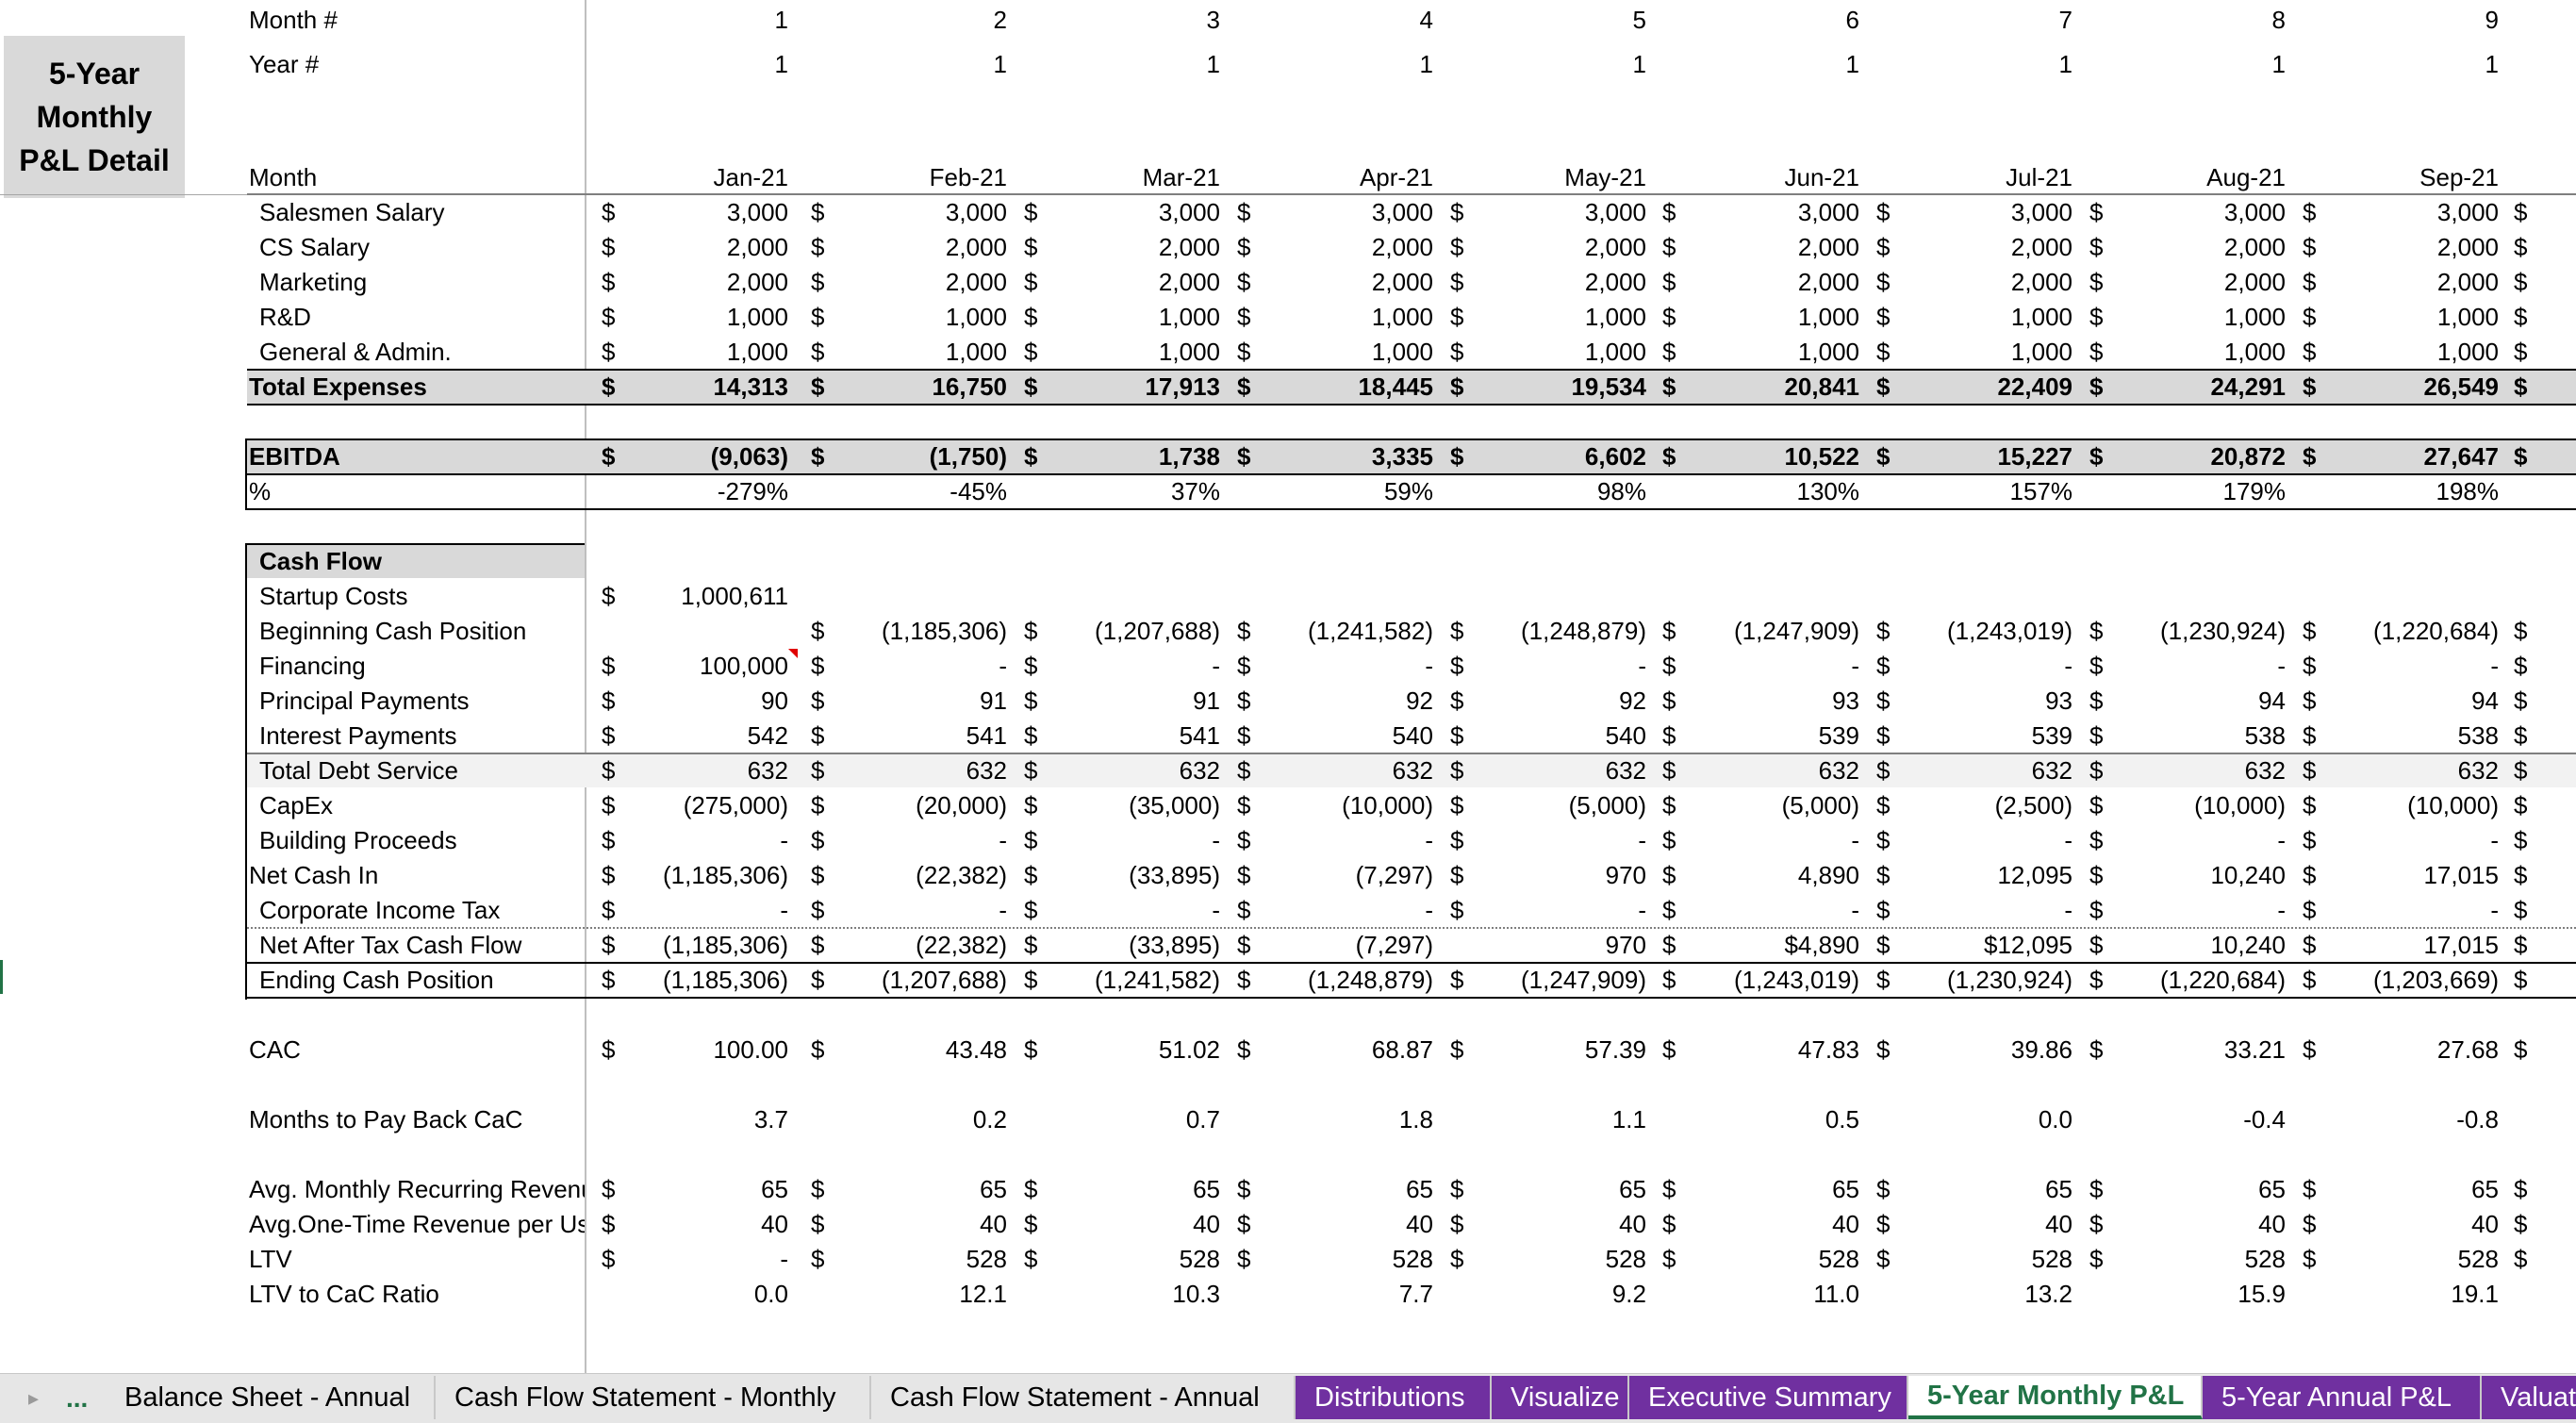 This screenshot has width=2576, height=1423. I want to click on cac-row-value: 57.39, so click(1552, 1050).